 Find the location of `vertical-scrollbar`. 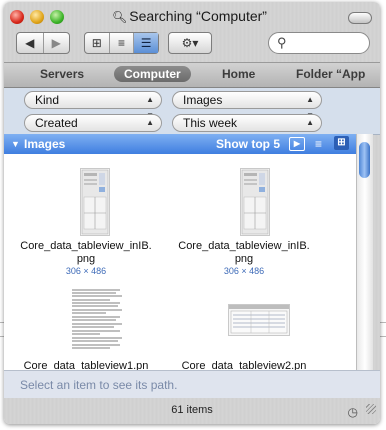

vertical-scrollbar is located at coordinates (364, 252).